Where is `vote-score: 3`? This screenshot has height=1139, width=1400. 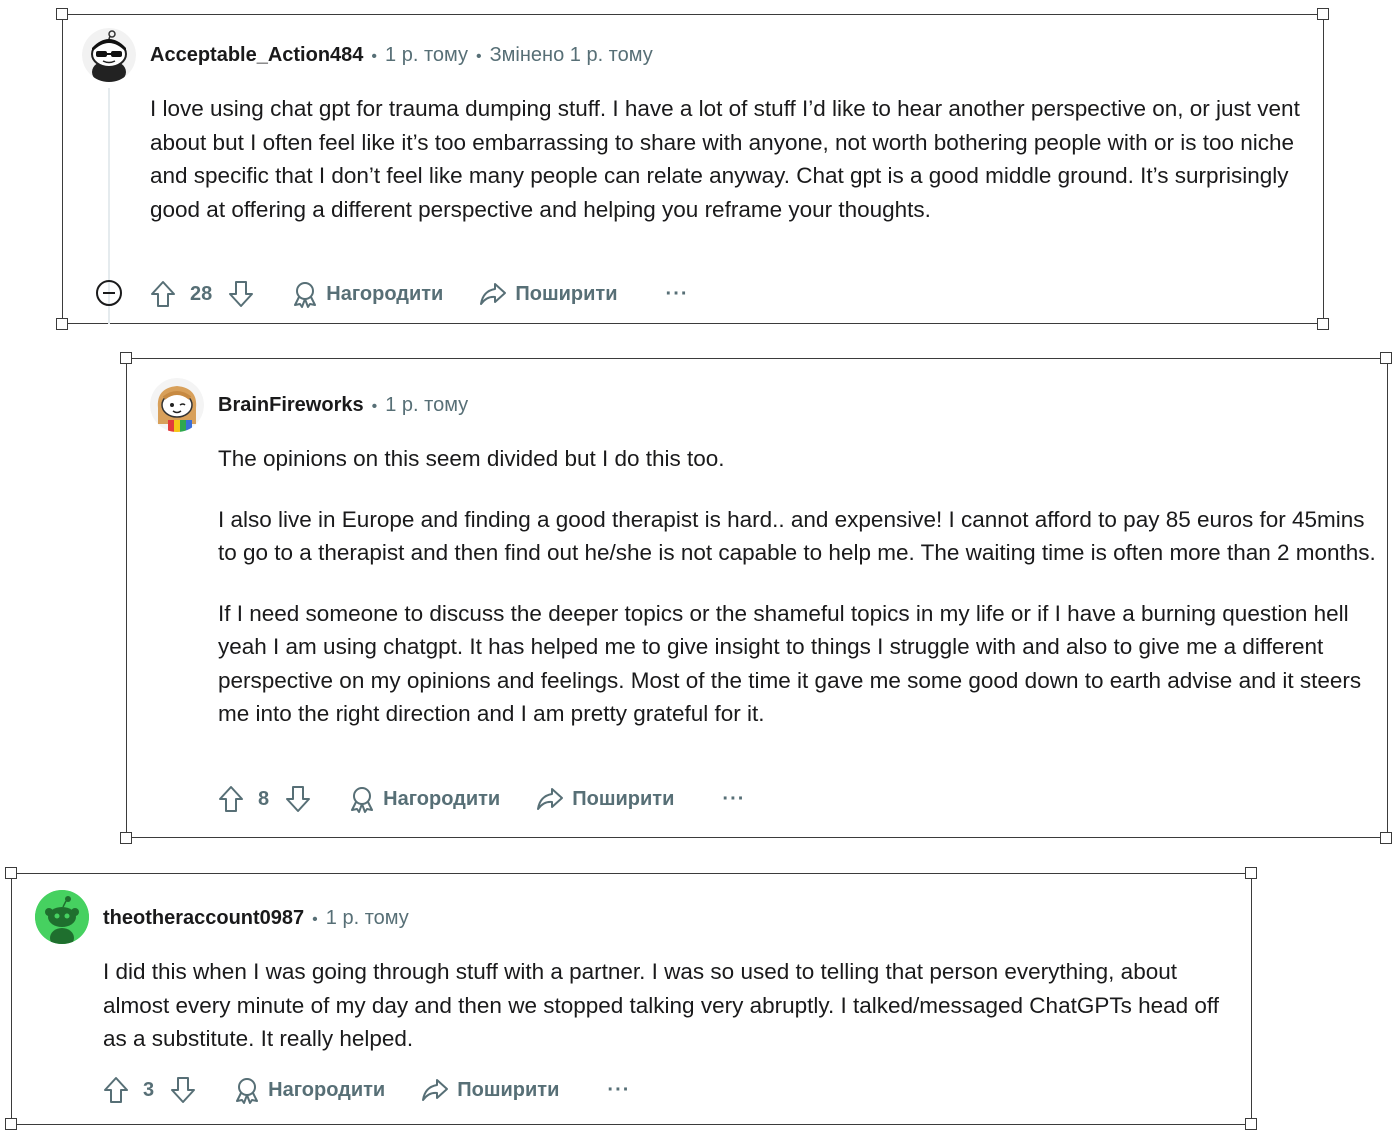 vote-score: 3 is located at coordinates (149, 1089).